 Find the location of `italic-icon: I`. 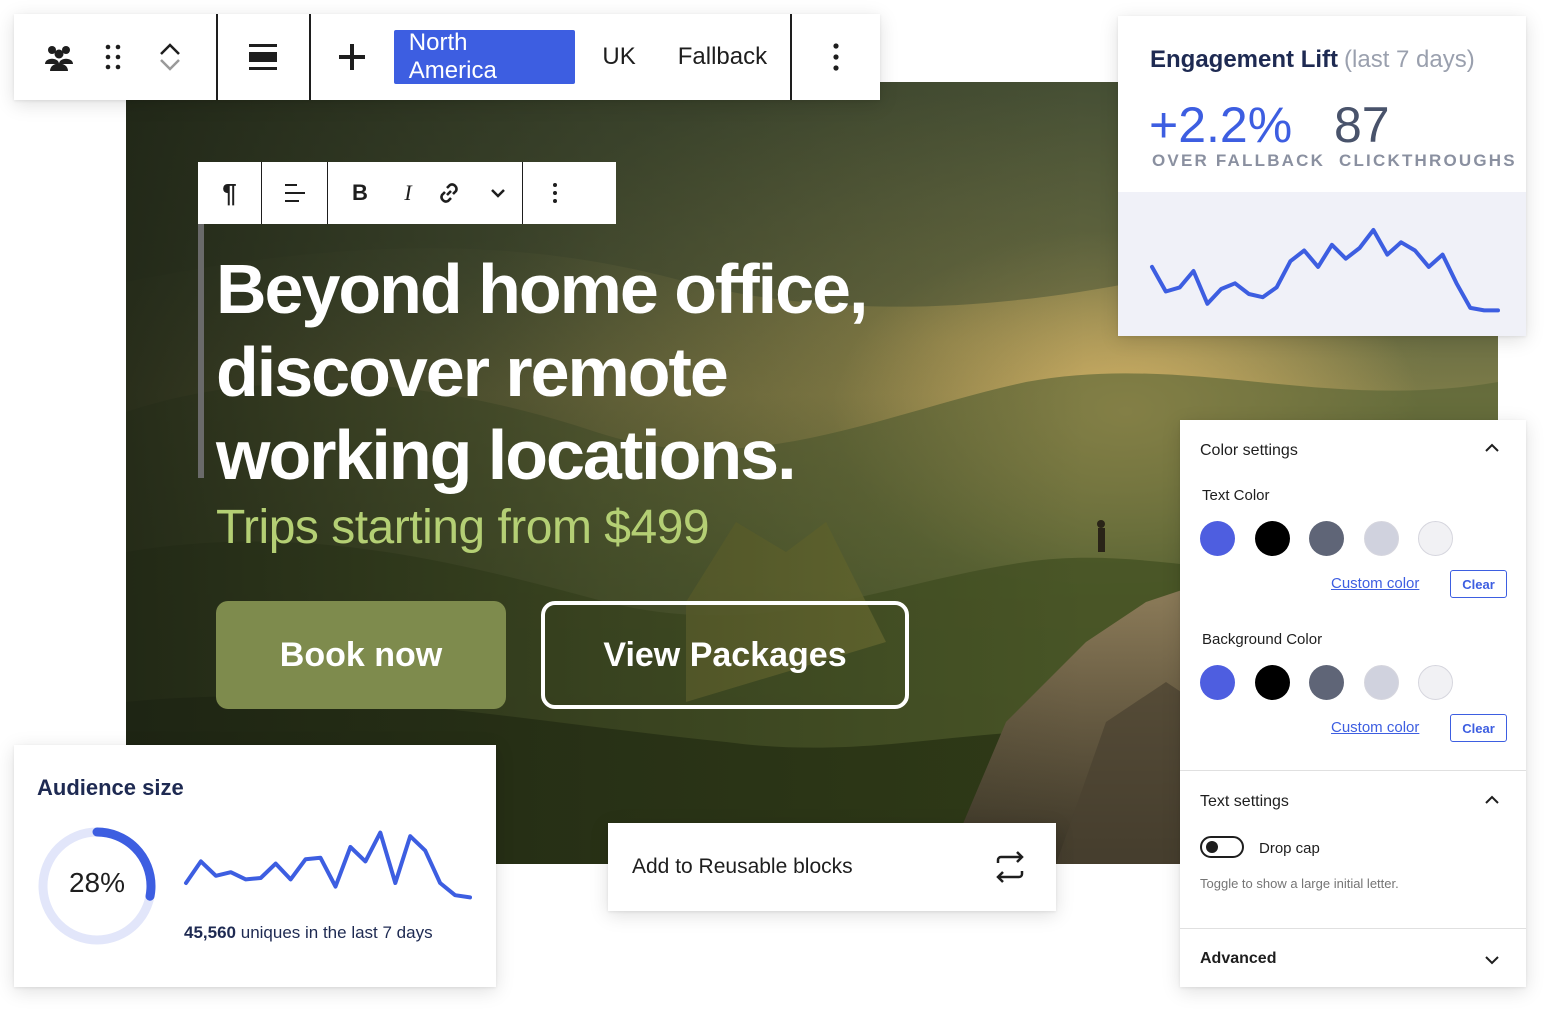

italic-icon: I is located at coordinates (408, 193).